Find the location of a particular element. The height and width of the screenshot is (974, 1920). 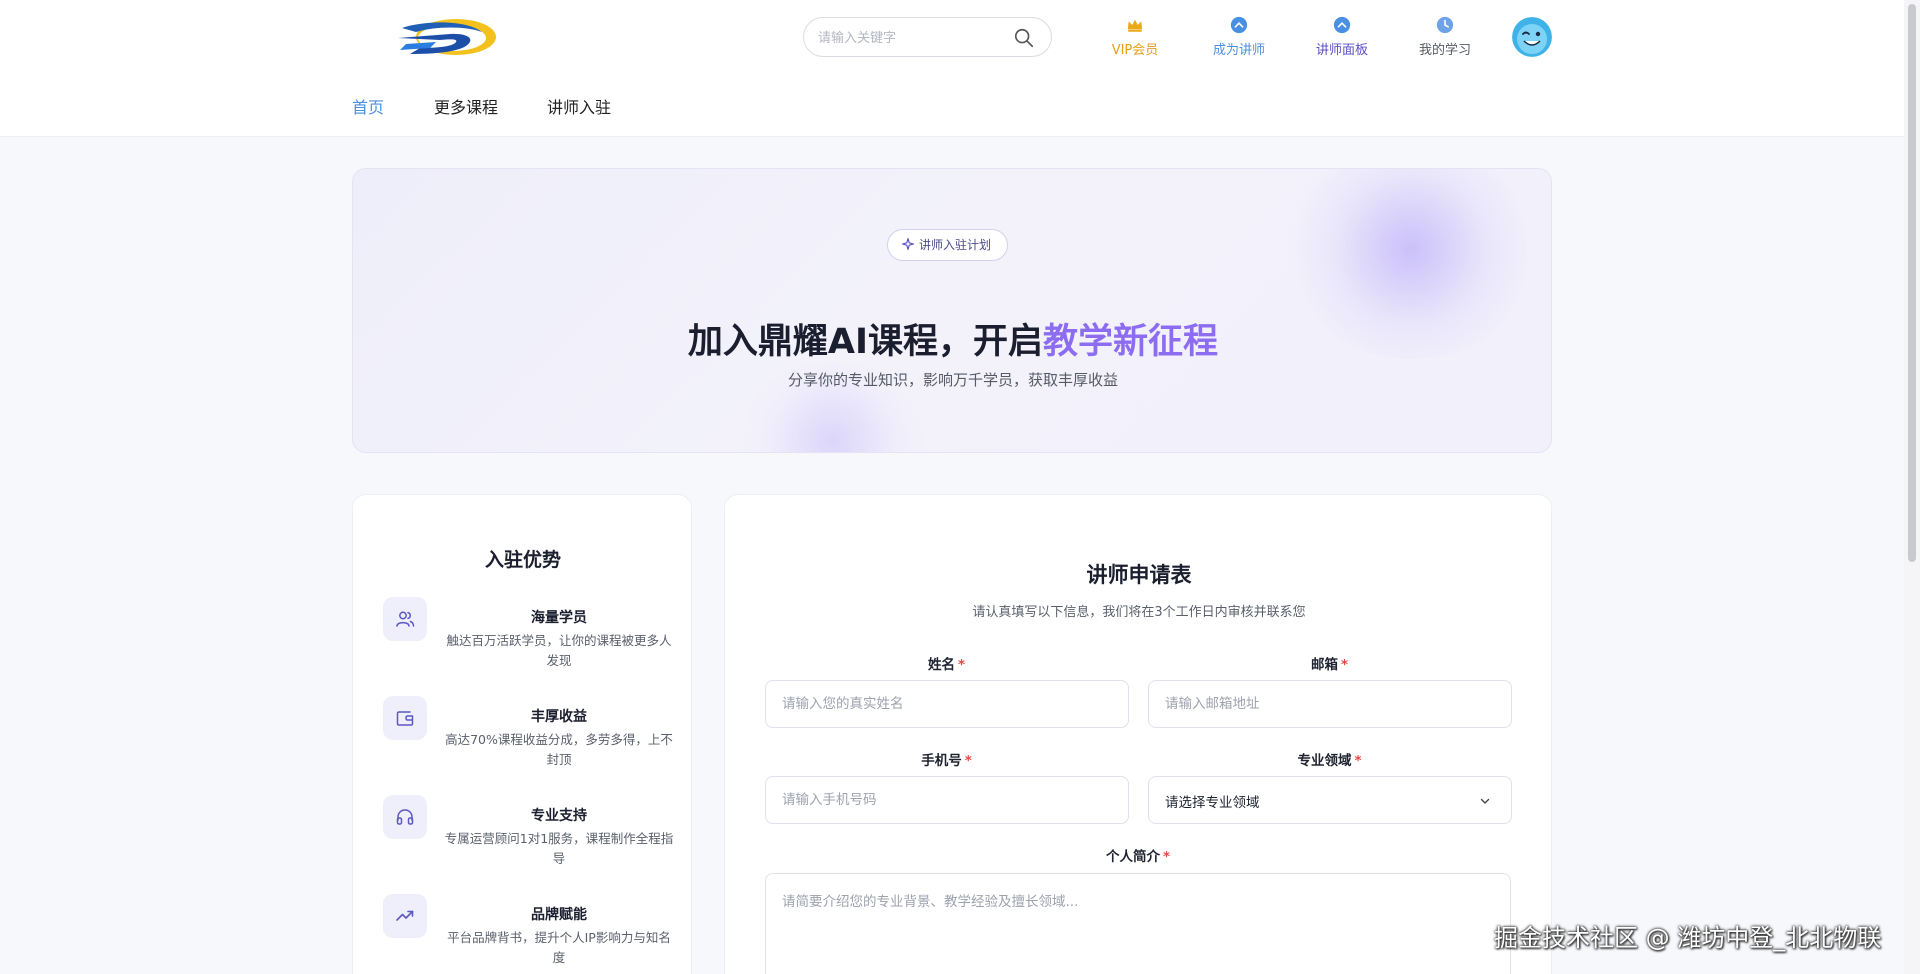

become-lecturer-link: 成为讲师 is located at coordinates (1239, 38).